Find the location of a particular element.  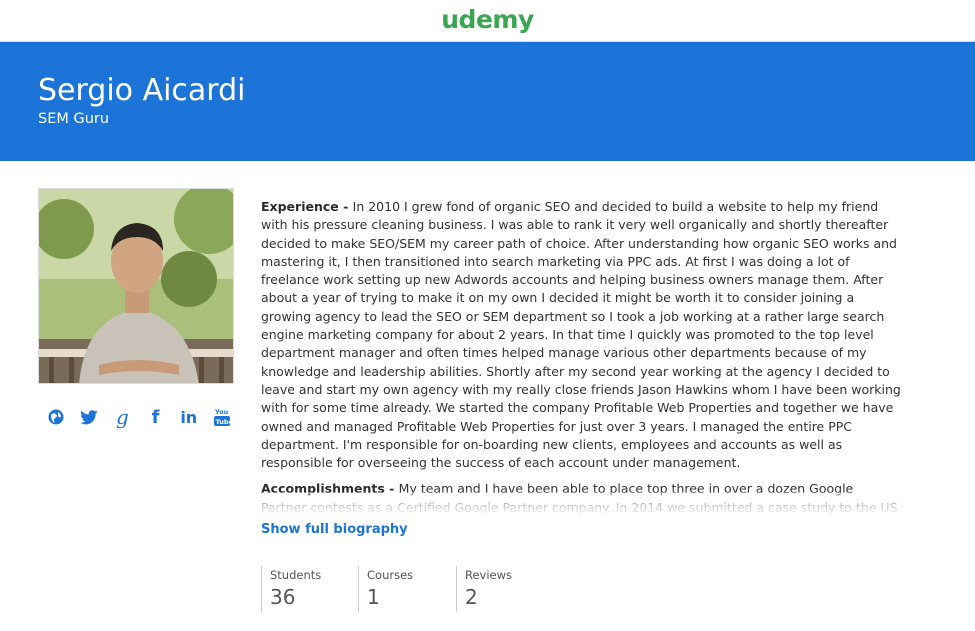

top-bar: udemy is located at coordinates (487, 21).